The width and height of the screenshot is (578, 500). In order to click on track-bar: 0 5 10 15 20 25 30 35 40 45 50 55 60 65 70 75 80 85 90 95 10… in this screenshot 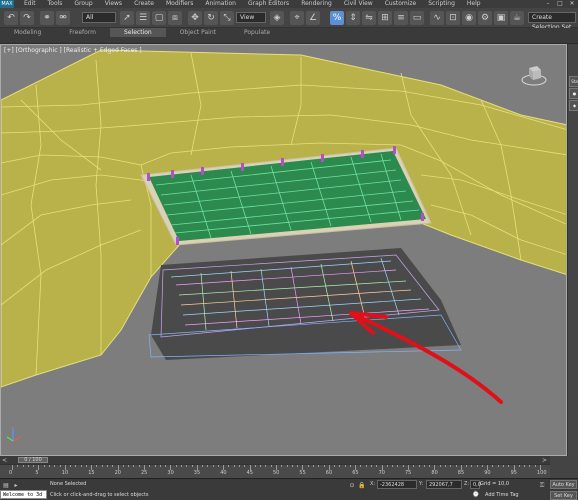, I will do `click(275, 471)`.